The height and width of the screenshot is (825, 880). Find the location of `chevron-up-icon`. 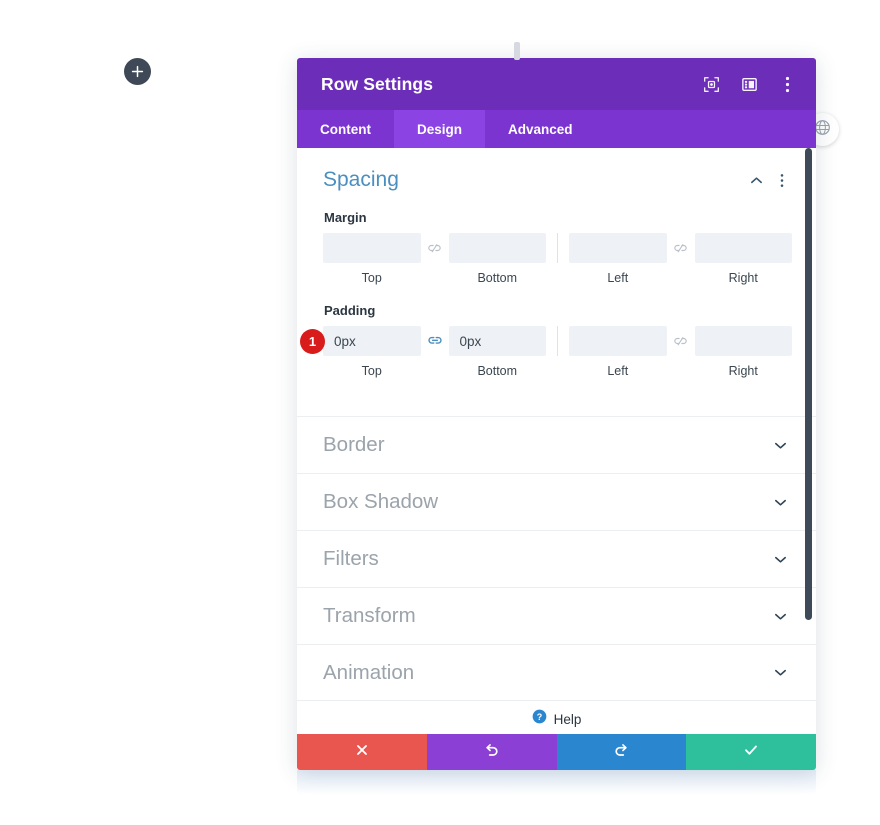

chevron-up-icon is located at coordinates (756, 180).